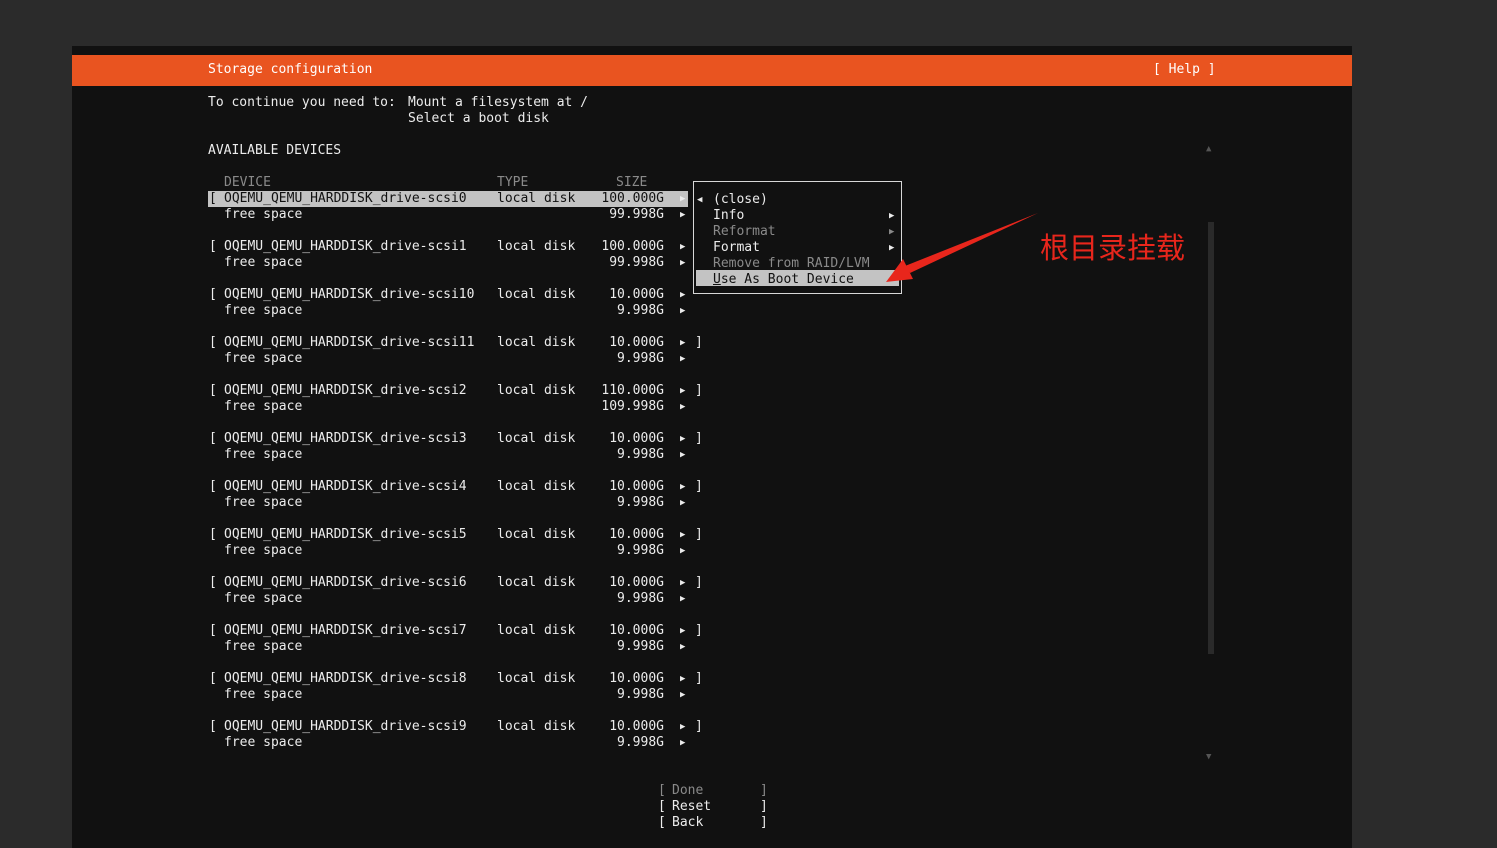 The image size is (1497, 848). Describe the element at coordinates (764, 822) in the screenshot. I see `back-button-close: ]` at that location.